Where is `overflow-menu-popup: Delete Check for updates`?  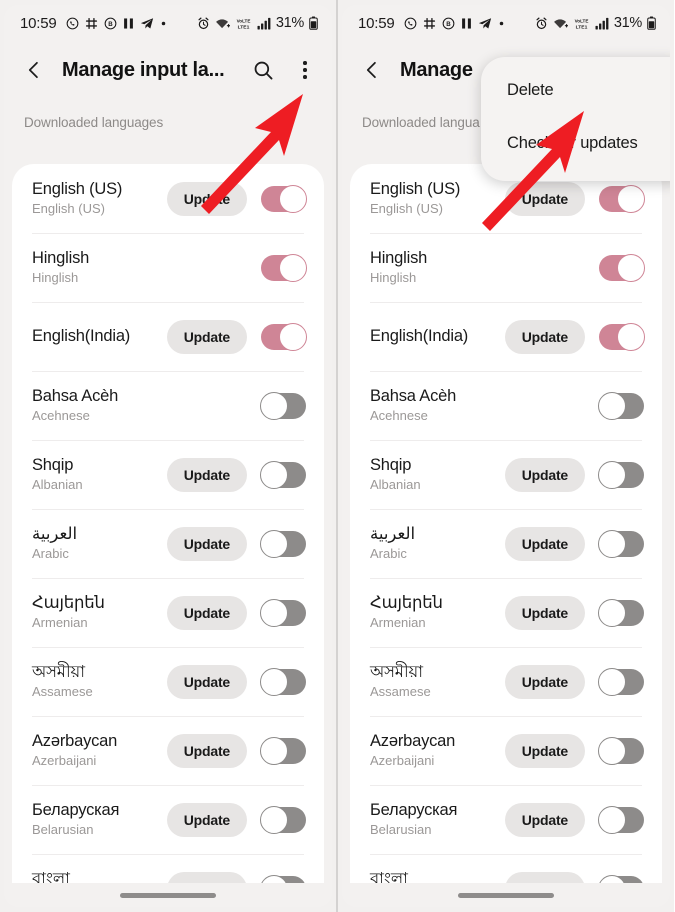
overflow-menu-popup: Delete Check for updates is located at coordinates (575, 119).